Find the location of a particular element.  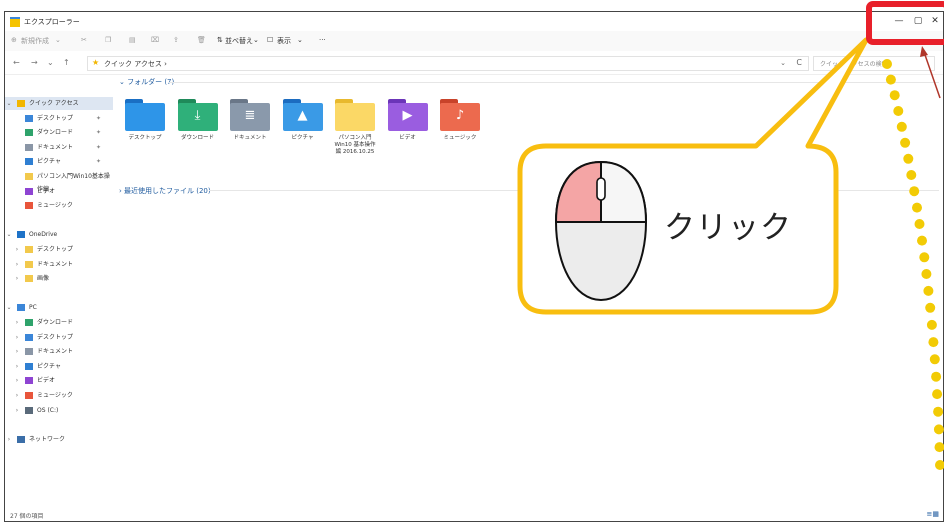

folder-label: デスクトップ is located at coordinates (145, 138).